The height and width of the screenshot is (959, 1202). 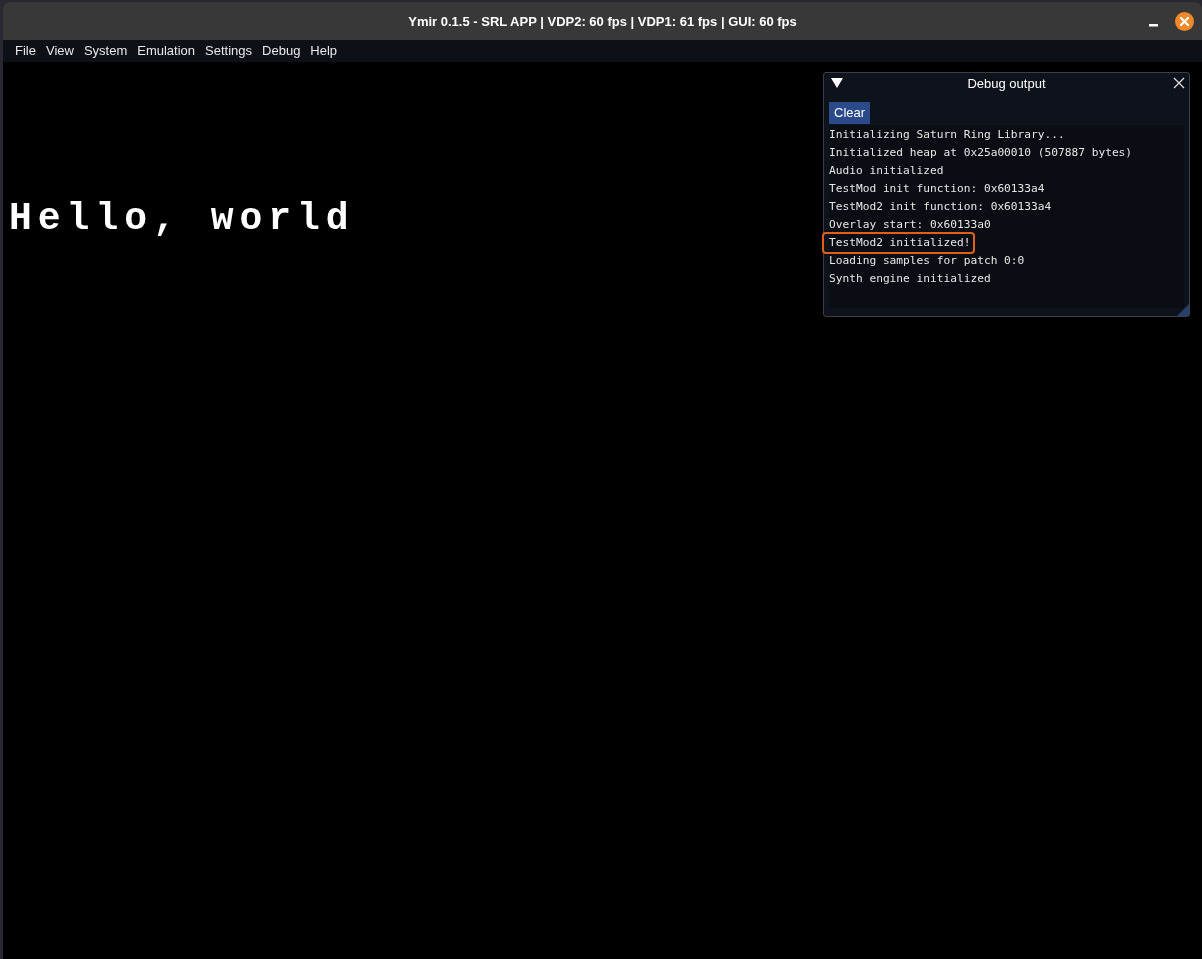 What do you see at coordinates (281, 51) in the screenshot?
I see `menu-item: Debug` at bounding box center [281, 51].